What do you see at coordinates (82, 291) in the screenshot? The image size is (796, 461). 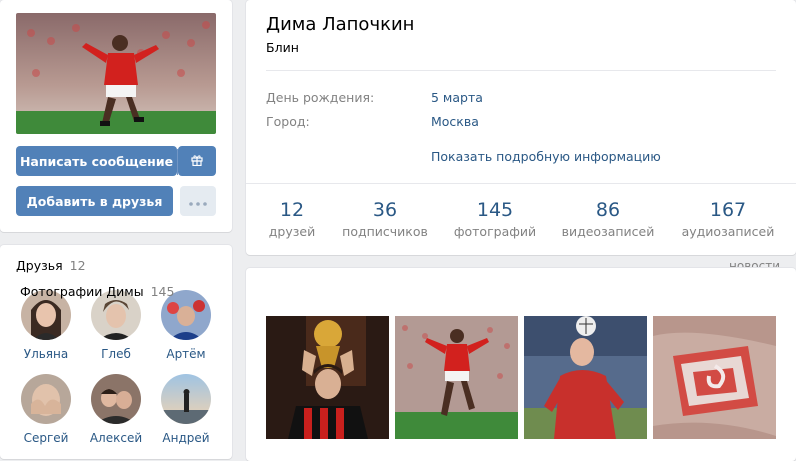 I see `photos-title: Фотографии Димы` at bounding box center [82, 291].